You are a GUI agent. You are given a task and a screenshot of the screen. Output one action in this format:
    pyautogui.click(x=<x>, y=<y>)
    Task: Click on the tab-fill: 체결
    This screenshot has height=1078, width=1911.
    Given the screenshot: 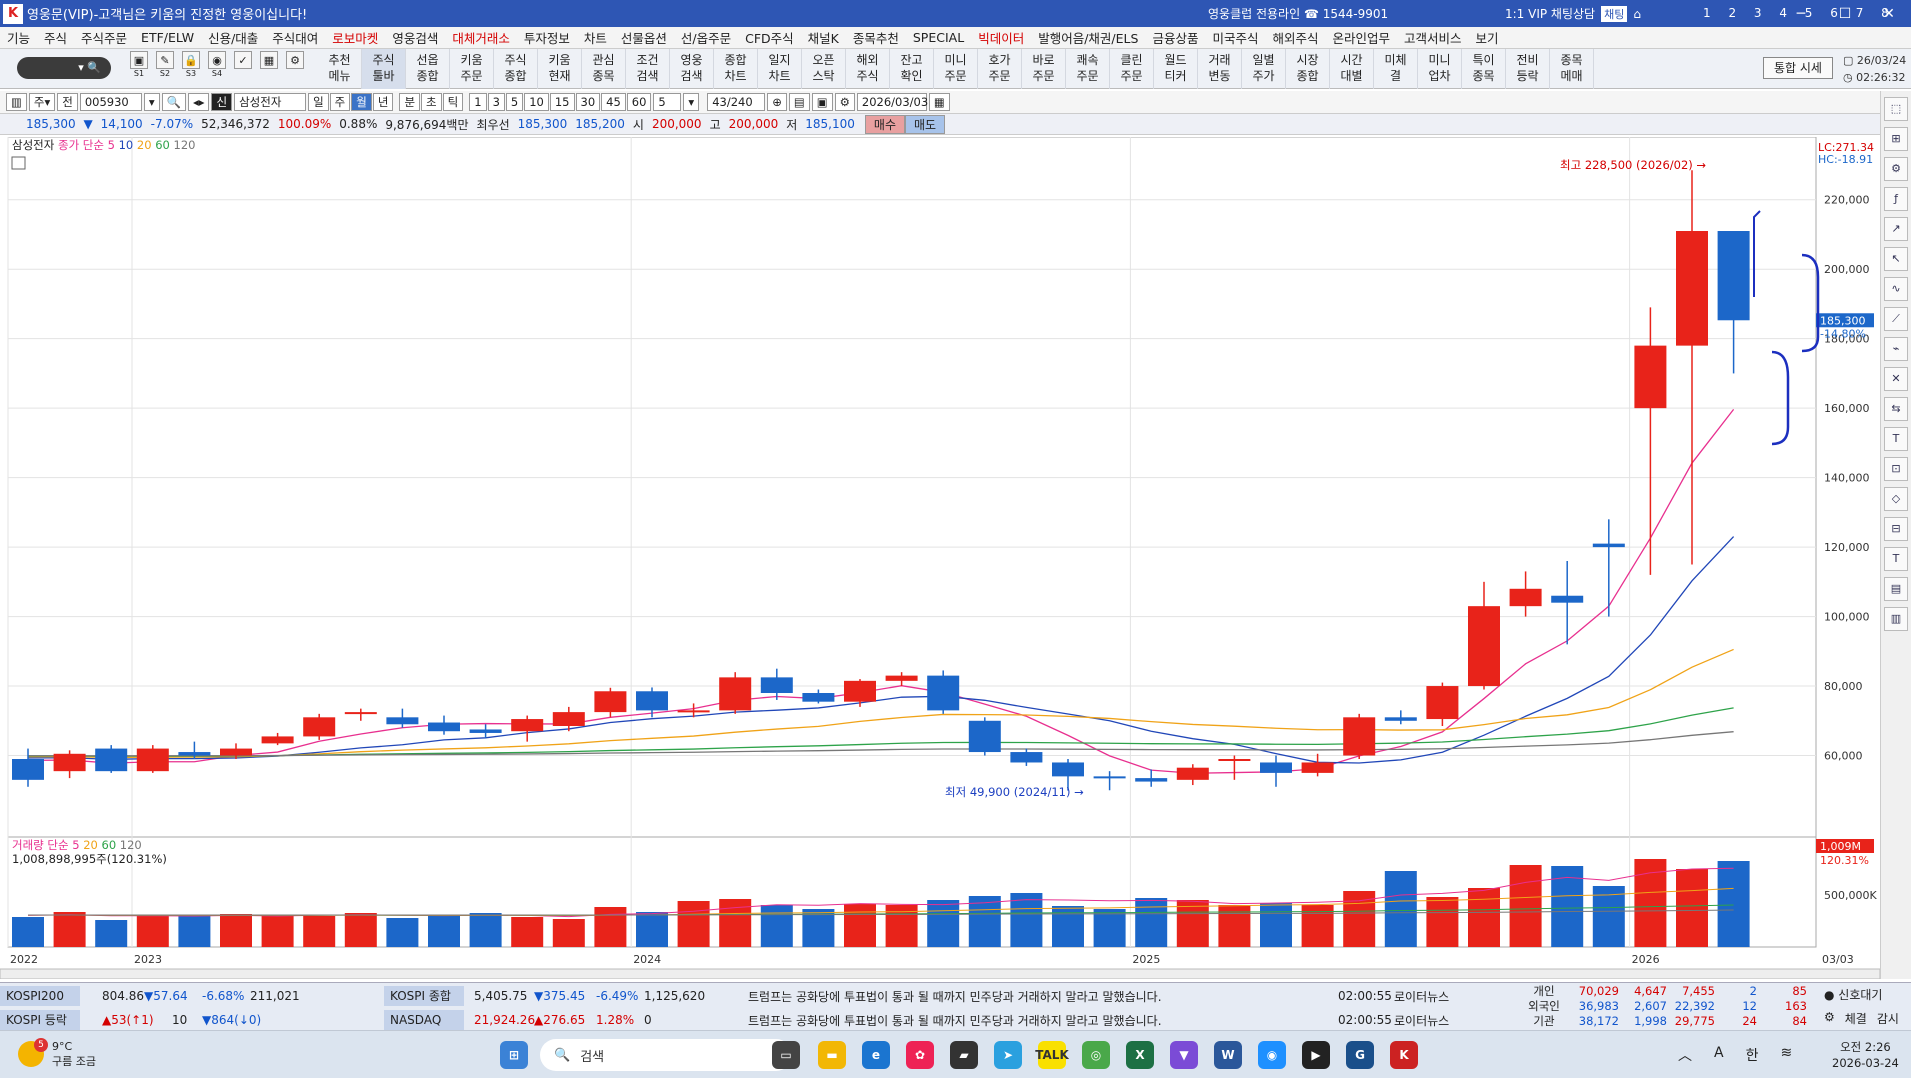 What is the action you would take?
    pyautogui.click(x=1856, y=1018)
    